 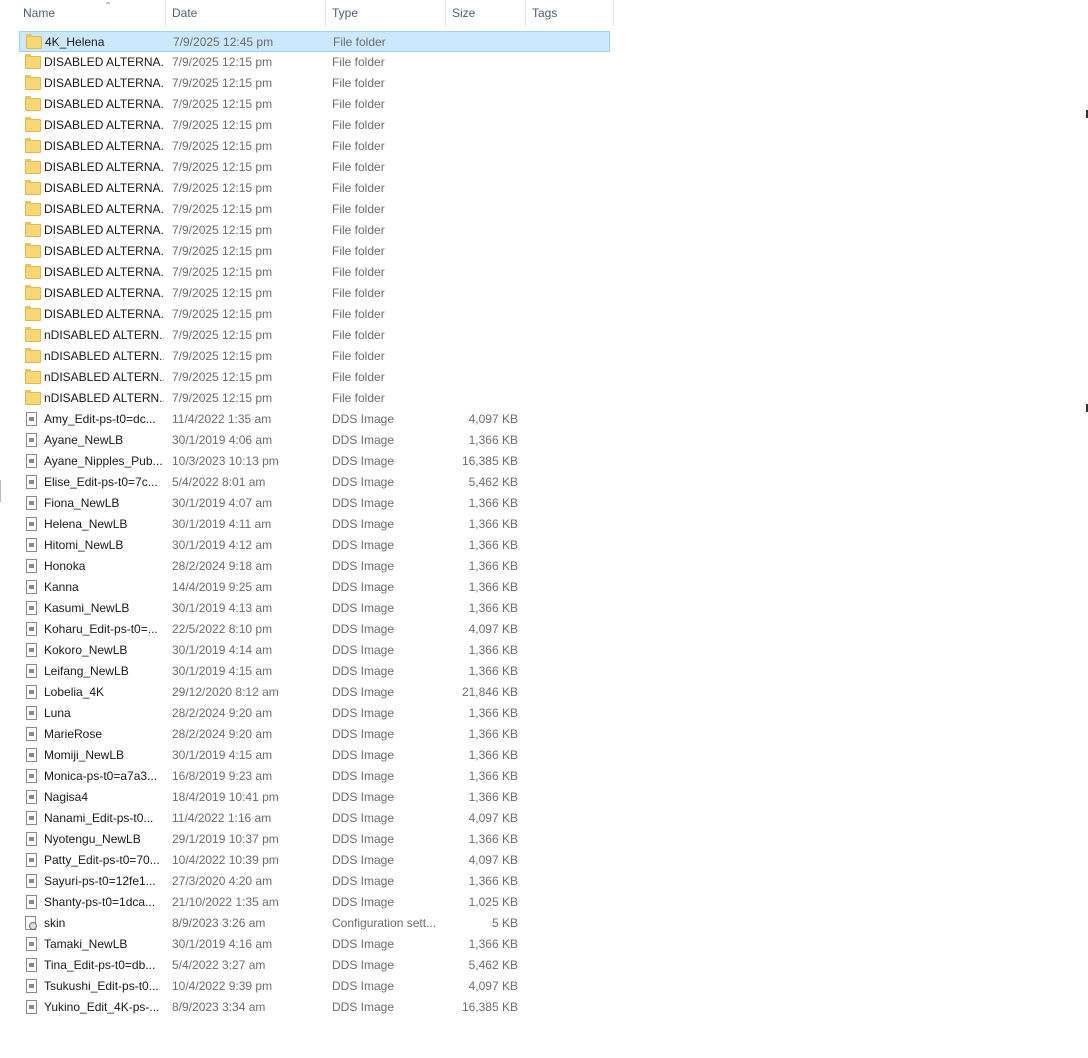 I want to click on column-header-date-label: Date, so click(x=185, y=13).